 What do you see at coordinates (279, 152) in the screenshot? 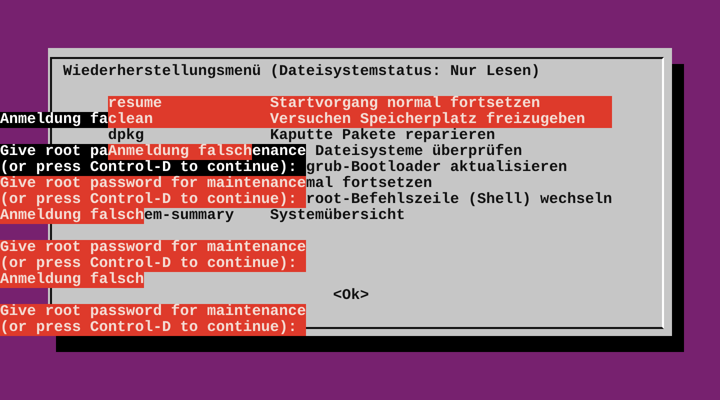
I see `console-message: enance` at bounding box center [279, 152].